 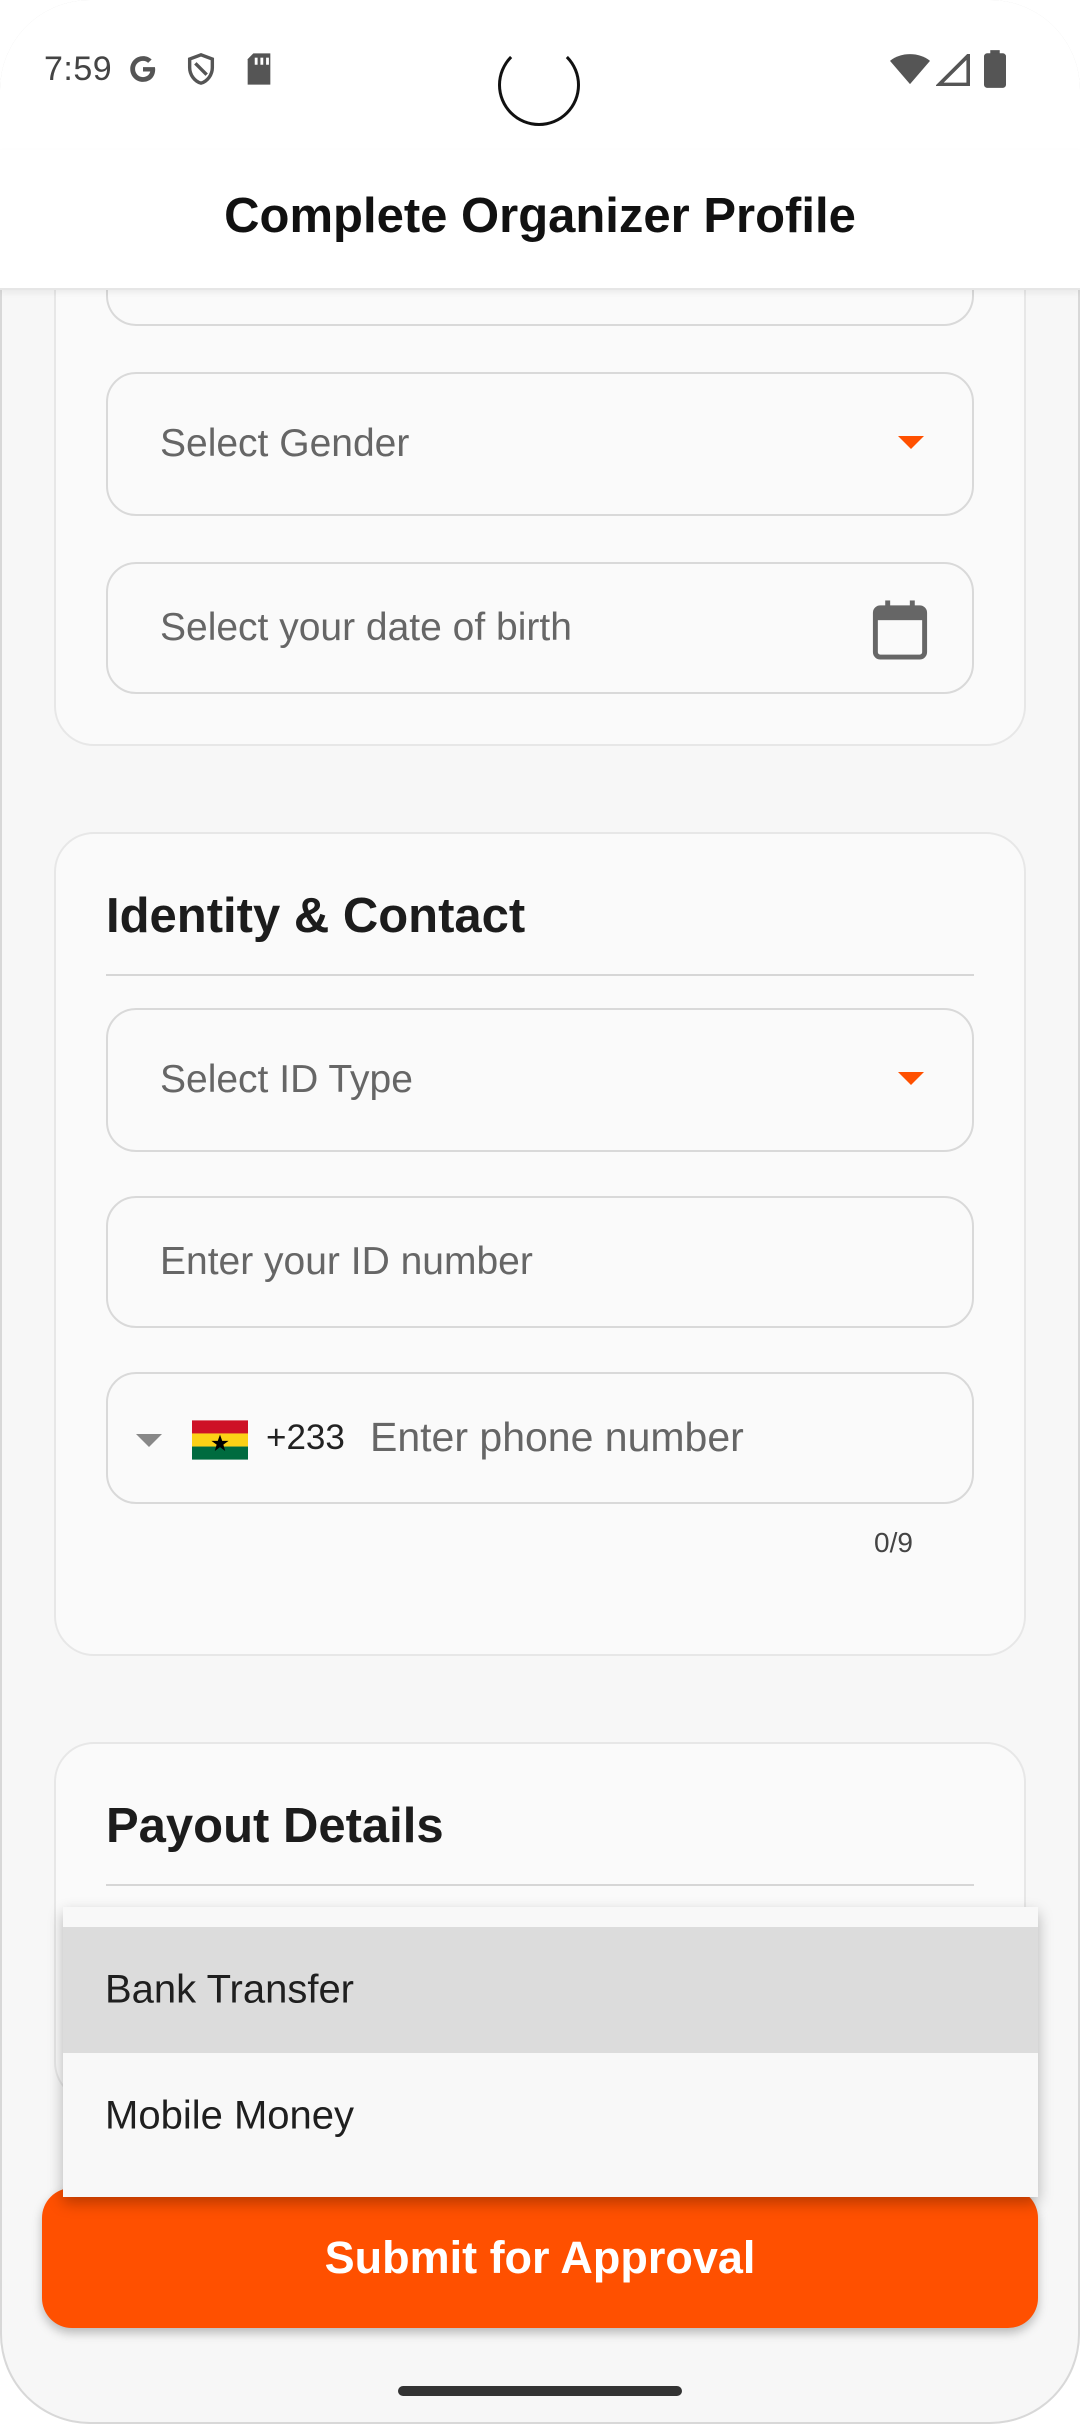 I want to click on payout-section-title: Payout Details, so click(x=275, y=1826).